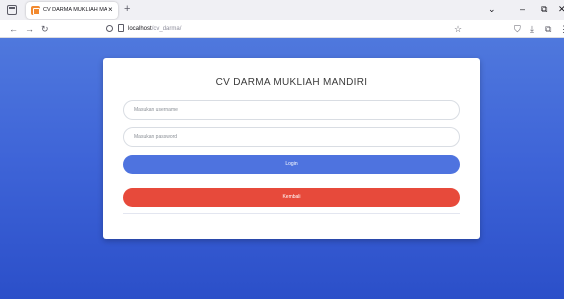 This screenshot has width=564, height=299. Describe the element at coordinates (548, 29) in the screenshot. I see `extensions-icon: ⧉` at that location.